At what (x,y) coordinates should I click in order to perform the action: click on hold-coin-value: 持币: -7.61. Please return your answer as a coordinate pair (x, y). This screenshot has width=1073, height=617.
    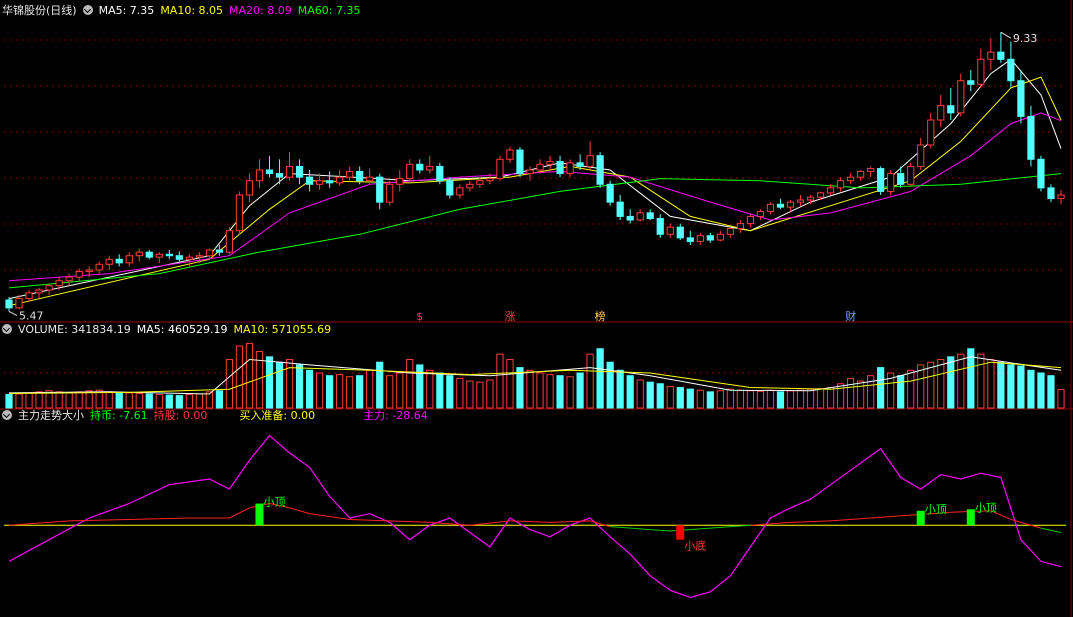
    Looking at the image, I should click on (119, 415).